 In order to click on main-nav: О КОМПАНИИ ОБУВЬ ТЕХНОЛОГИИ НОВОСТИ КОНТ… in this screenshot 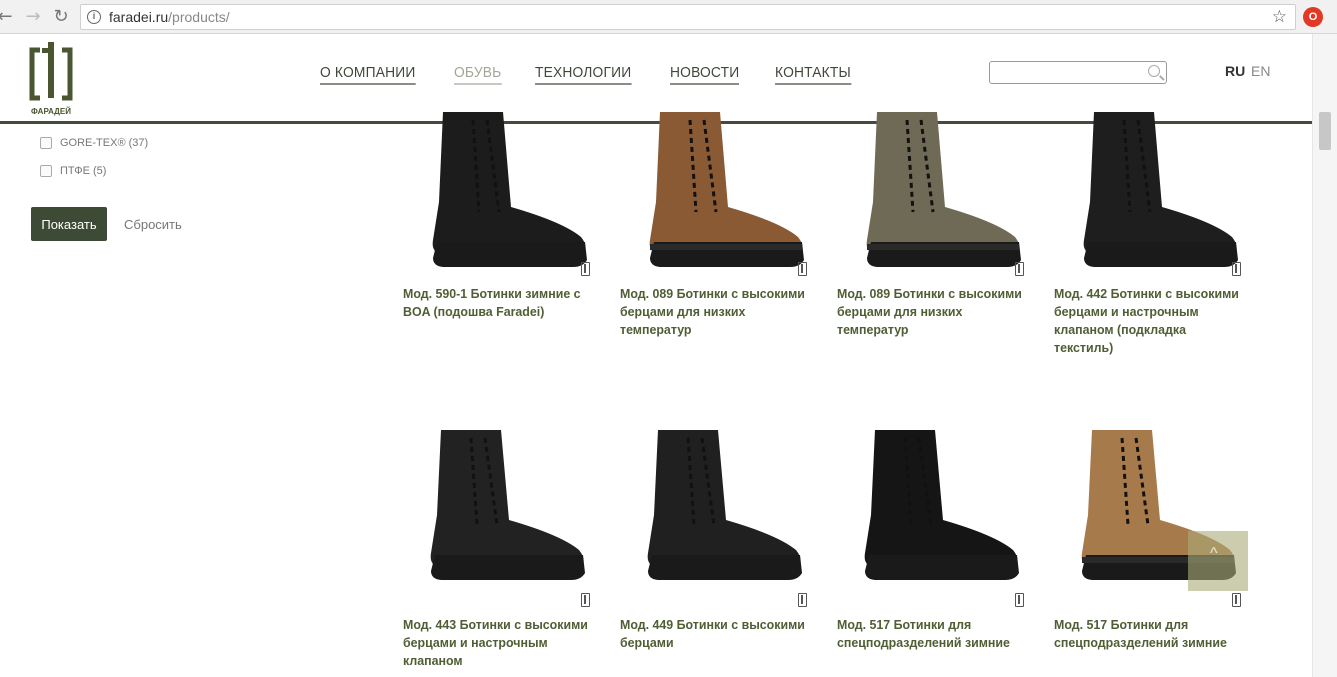, I will do `click(604, 74)`.